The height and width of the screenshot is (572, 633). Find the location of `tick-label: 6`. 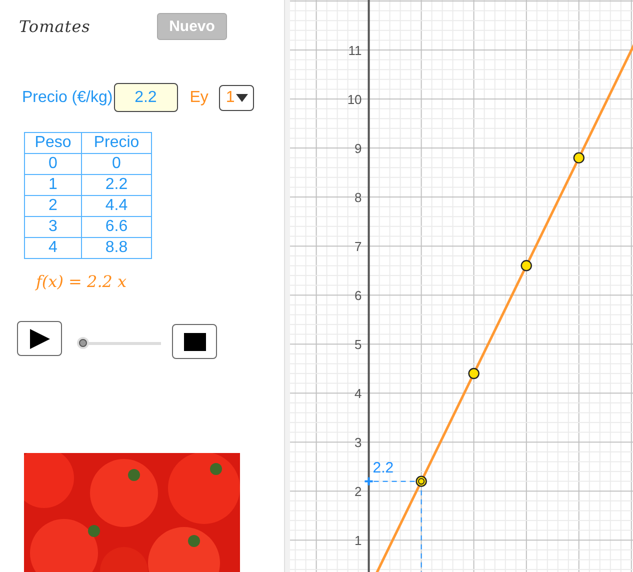

tick-label: 6 is located at coordinates (358, 296).